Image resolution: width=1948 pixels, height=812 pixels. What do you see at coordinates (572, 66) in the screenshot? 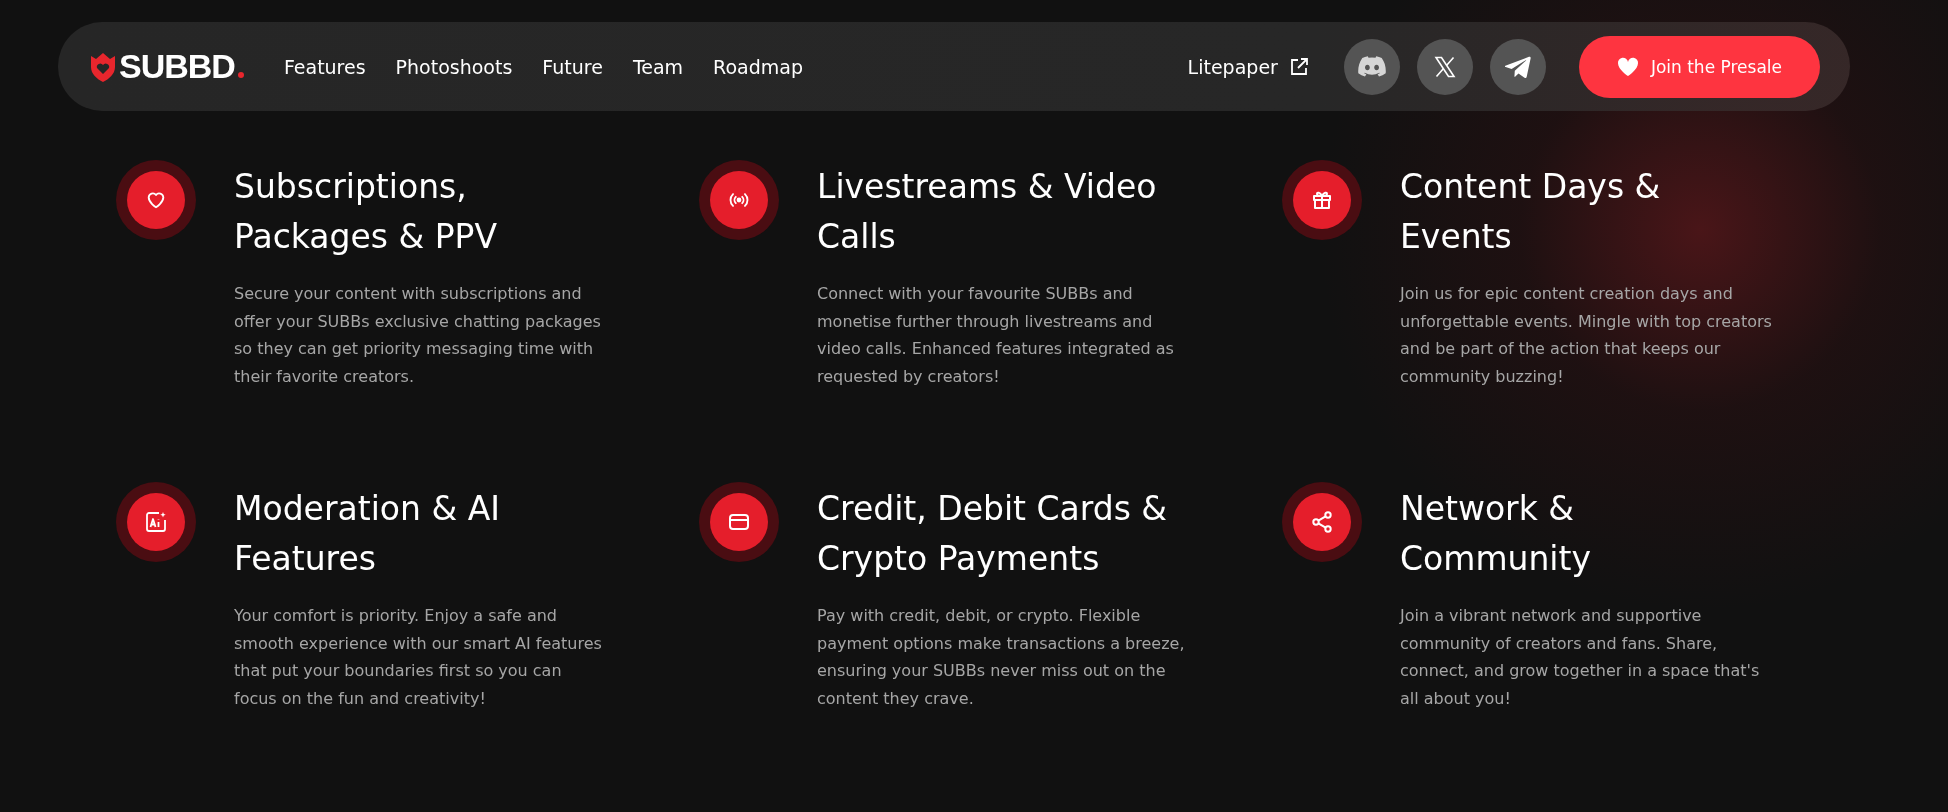
I see `nav-link: Future` at bounding box center [572, 66].